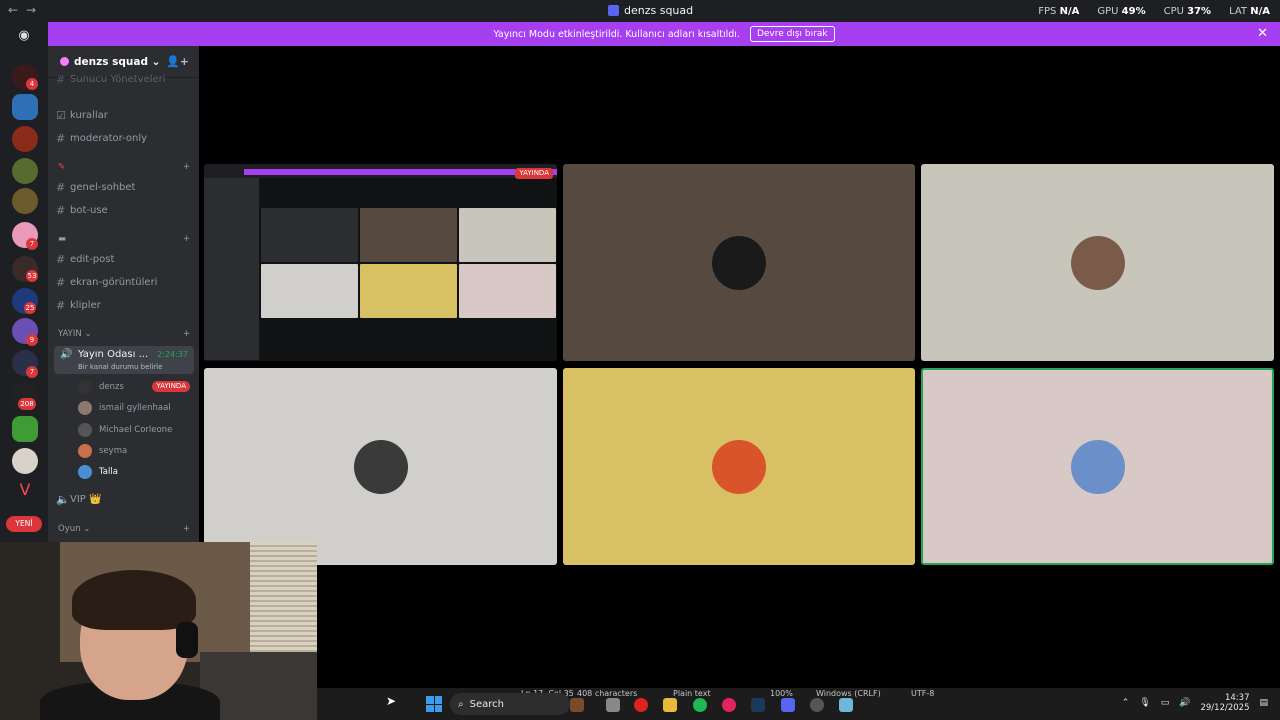  I want to click on spotify-icon, so click(700, 705).